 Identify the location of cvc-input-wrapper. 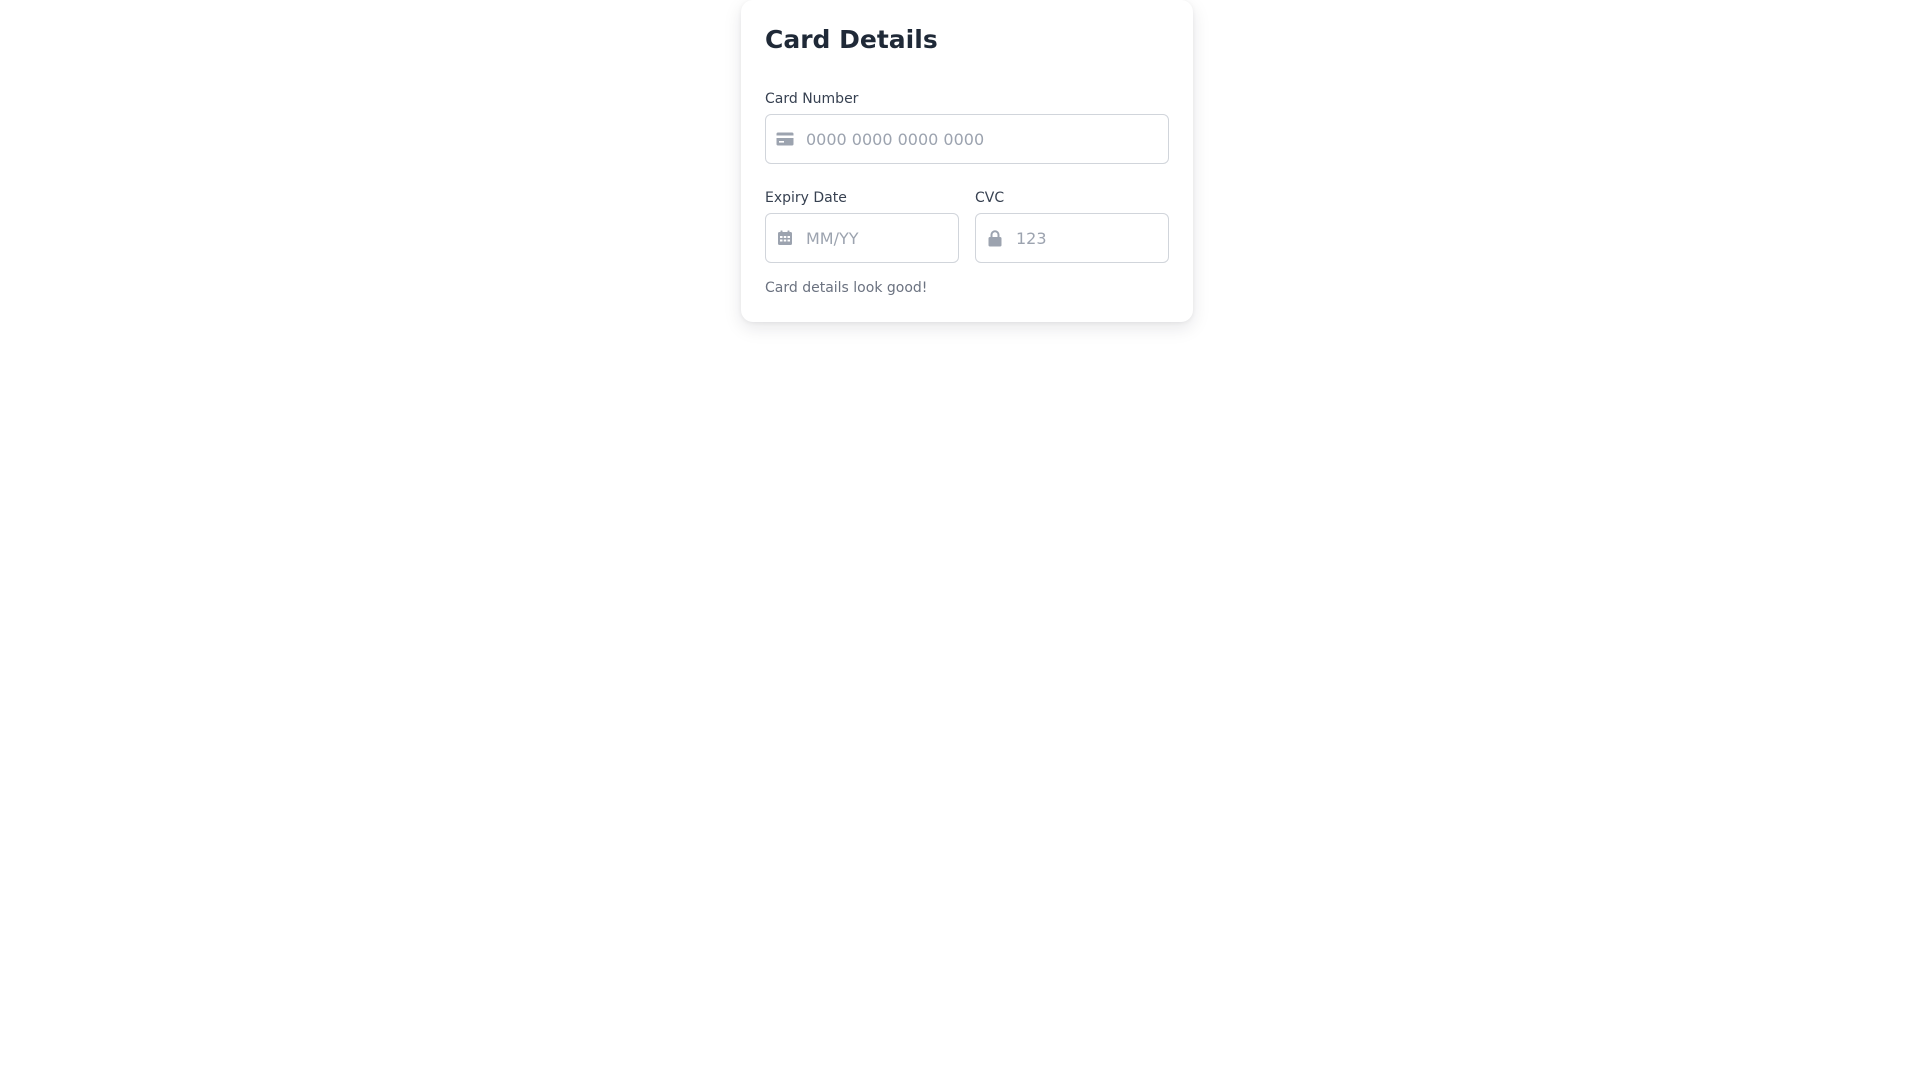
(1072, 238).